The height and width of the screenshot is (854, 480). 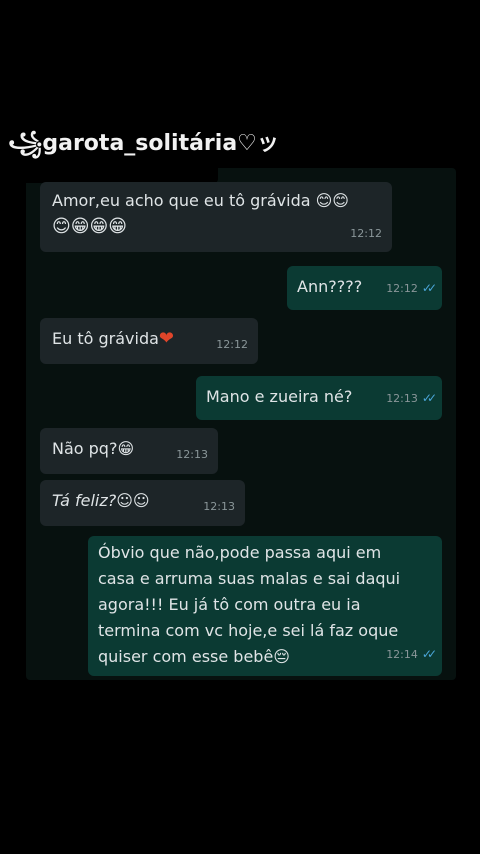 What do you see at coordinates (90, 226) in the screenshot?
I see `message-emoji-line: 😊😁😁😁` at bounding box center [90, 226].